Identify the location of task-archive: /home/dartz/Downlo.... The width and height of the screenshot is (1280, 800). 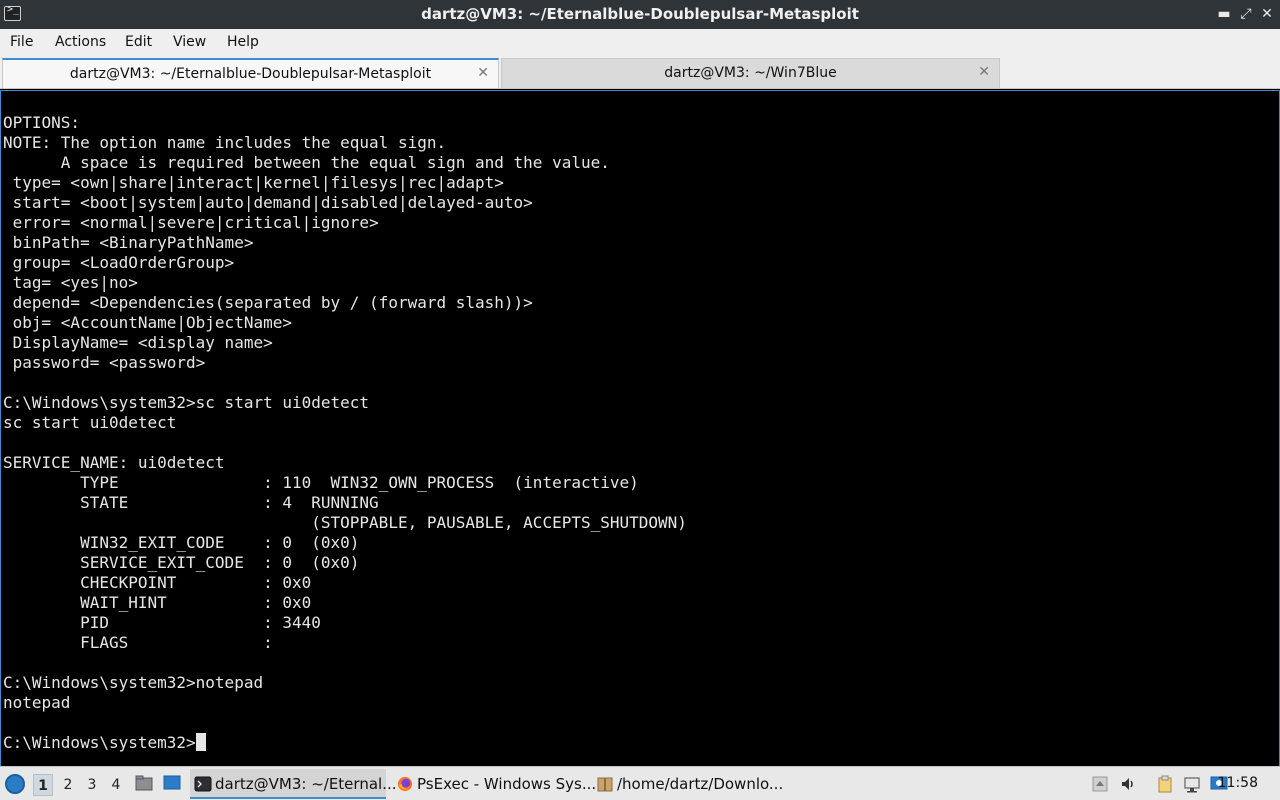
(690, 784).